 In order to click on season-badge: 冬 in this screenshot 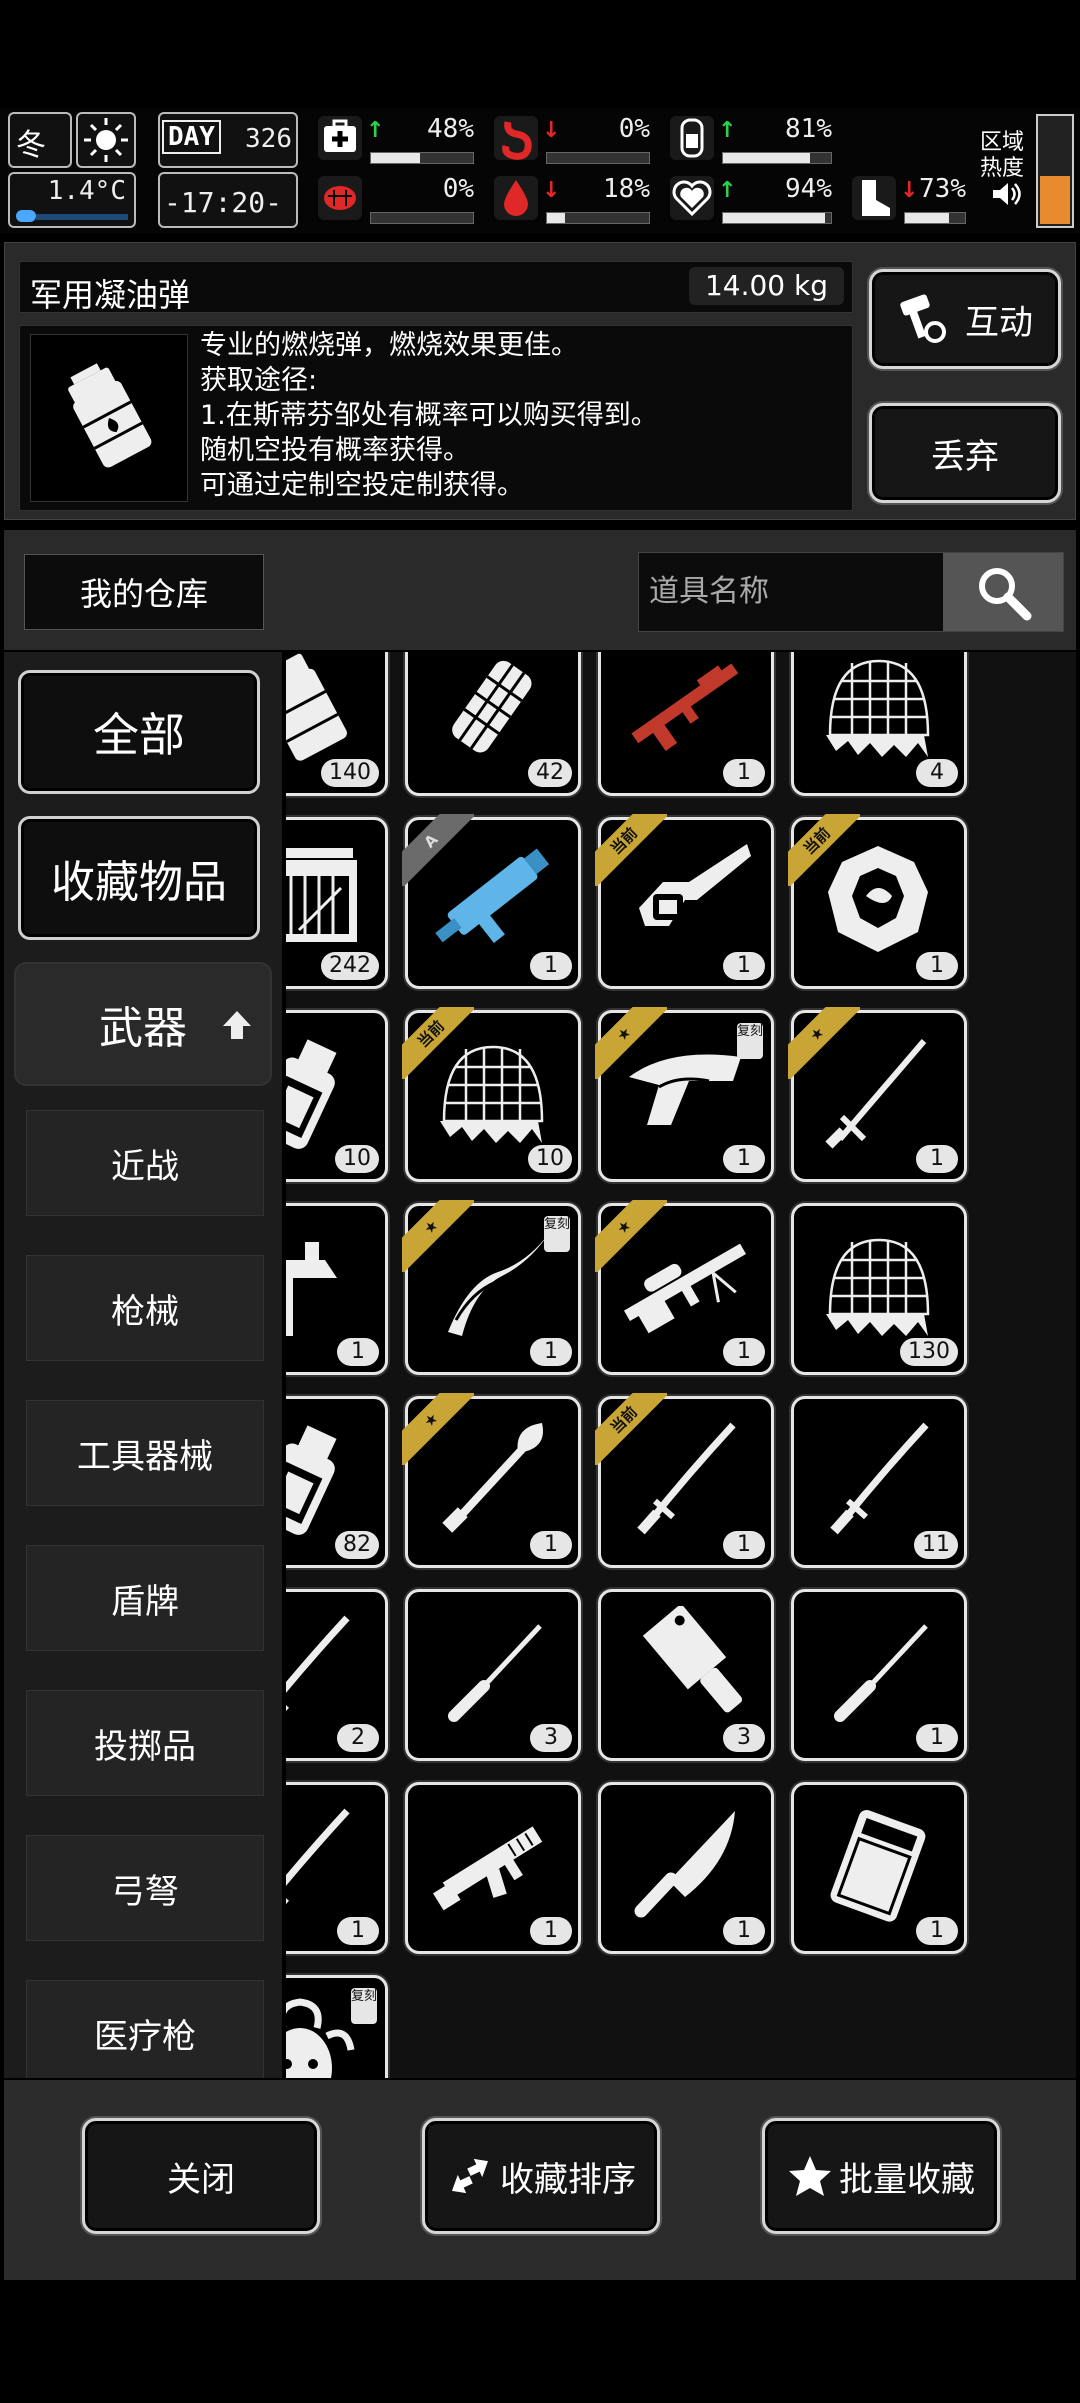, I will do `click(40, 140)`.